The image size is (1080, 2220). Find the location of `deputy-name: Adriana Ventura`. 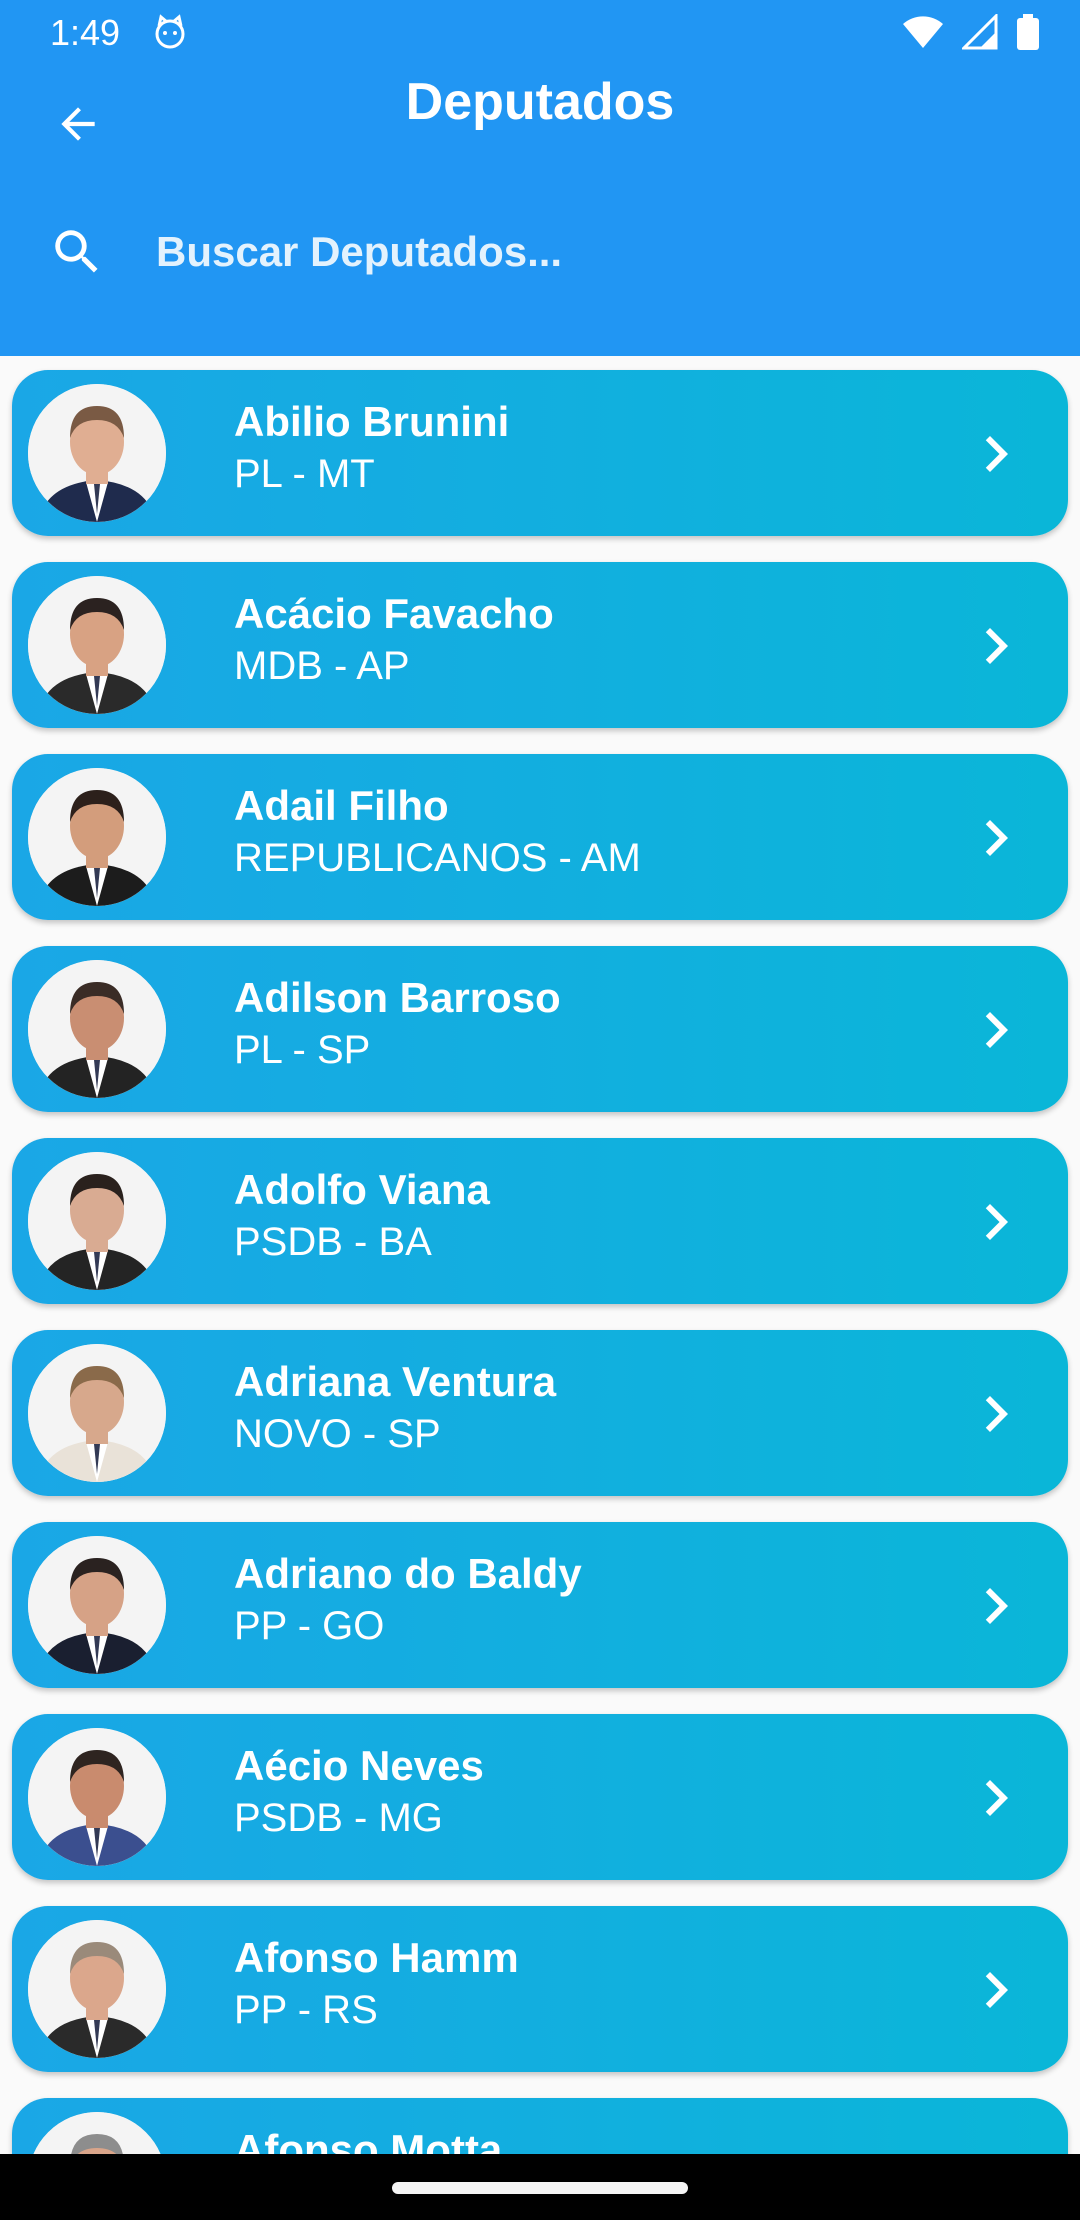

deputy-name: Adriana Ventura is located at coordinates (395, 1381).